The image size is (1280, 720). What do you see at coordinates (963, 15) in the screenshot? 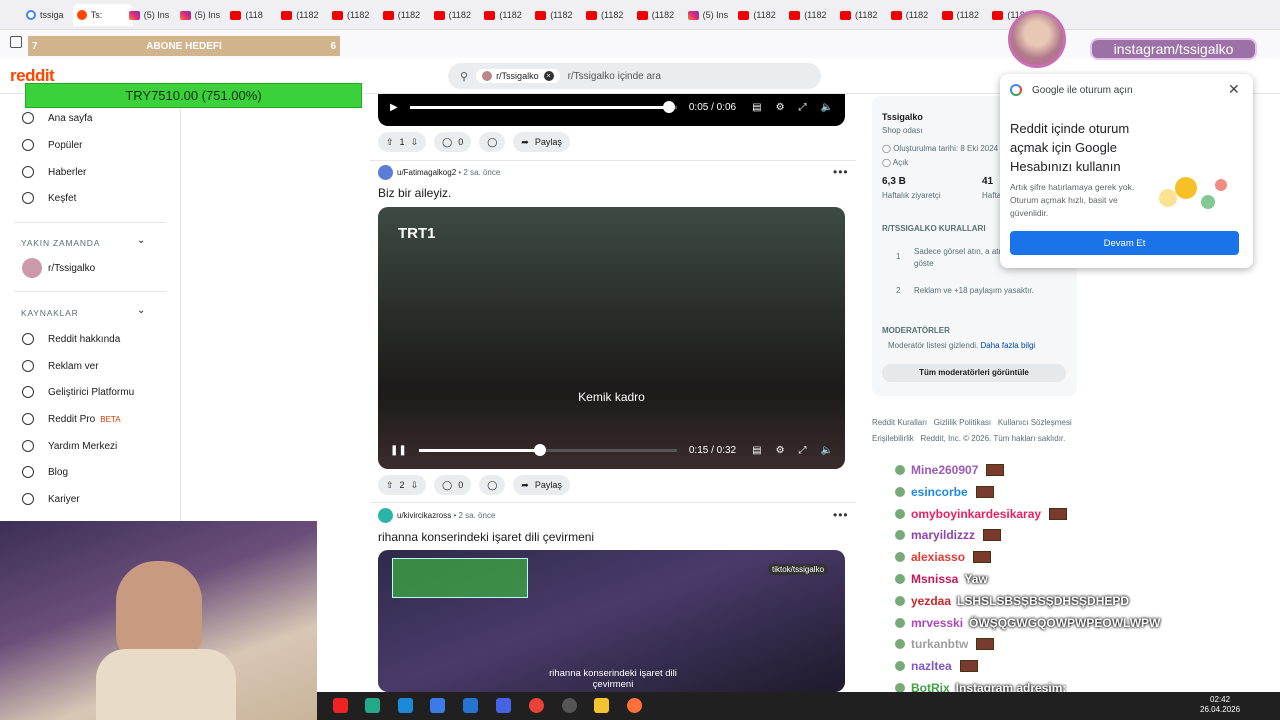
I see `tab-18: (1182` at bounding box center [963, 15].